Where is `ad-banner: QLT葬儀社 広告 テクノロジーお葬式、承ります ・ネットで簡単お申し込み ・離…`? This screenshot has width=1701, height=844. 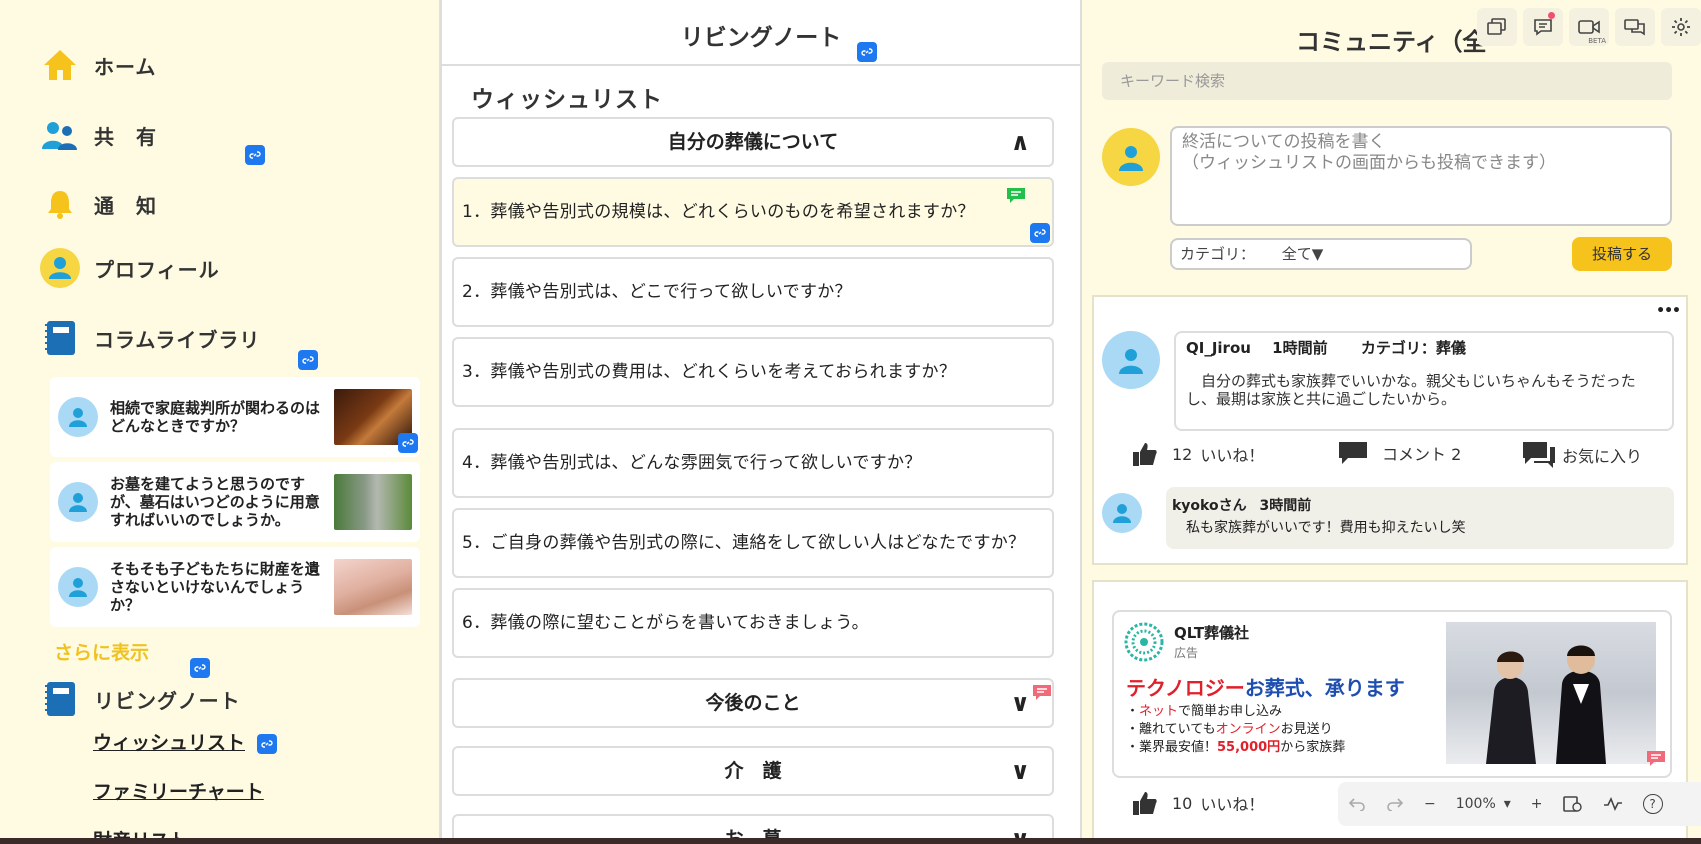 ad-banner: QLT葬儀社 広告 テクノロジーお葬式、承ります ・ネットで簡単お申し込み ・離… is located at coordinates (1392, 694).